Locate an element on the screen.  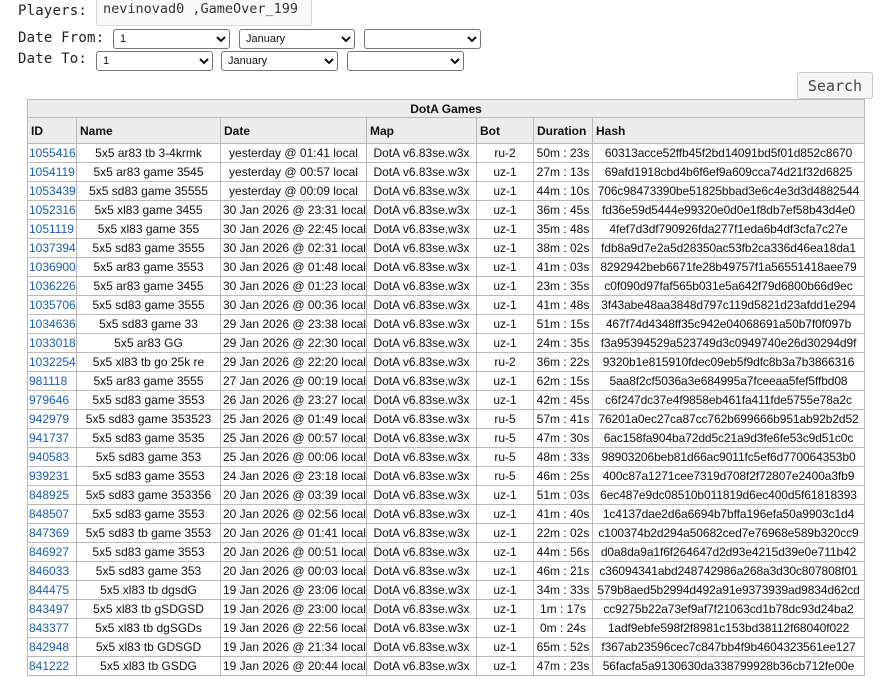
game-name-cell: 5x5 ar83 game 3455 is located at coordinates (148, 286).